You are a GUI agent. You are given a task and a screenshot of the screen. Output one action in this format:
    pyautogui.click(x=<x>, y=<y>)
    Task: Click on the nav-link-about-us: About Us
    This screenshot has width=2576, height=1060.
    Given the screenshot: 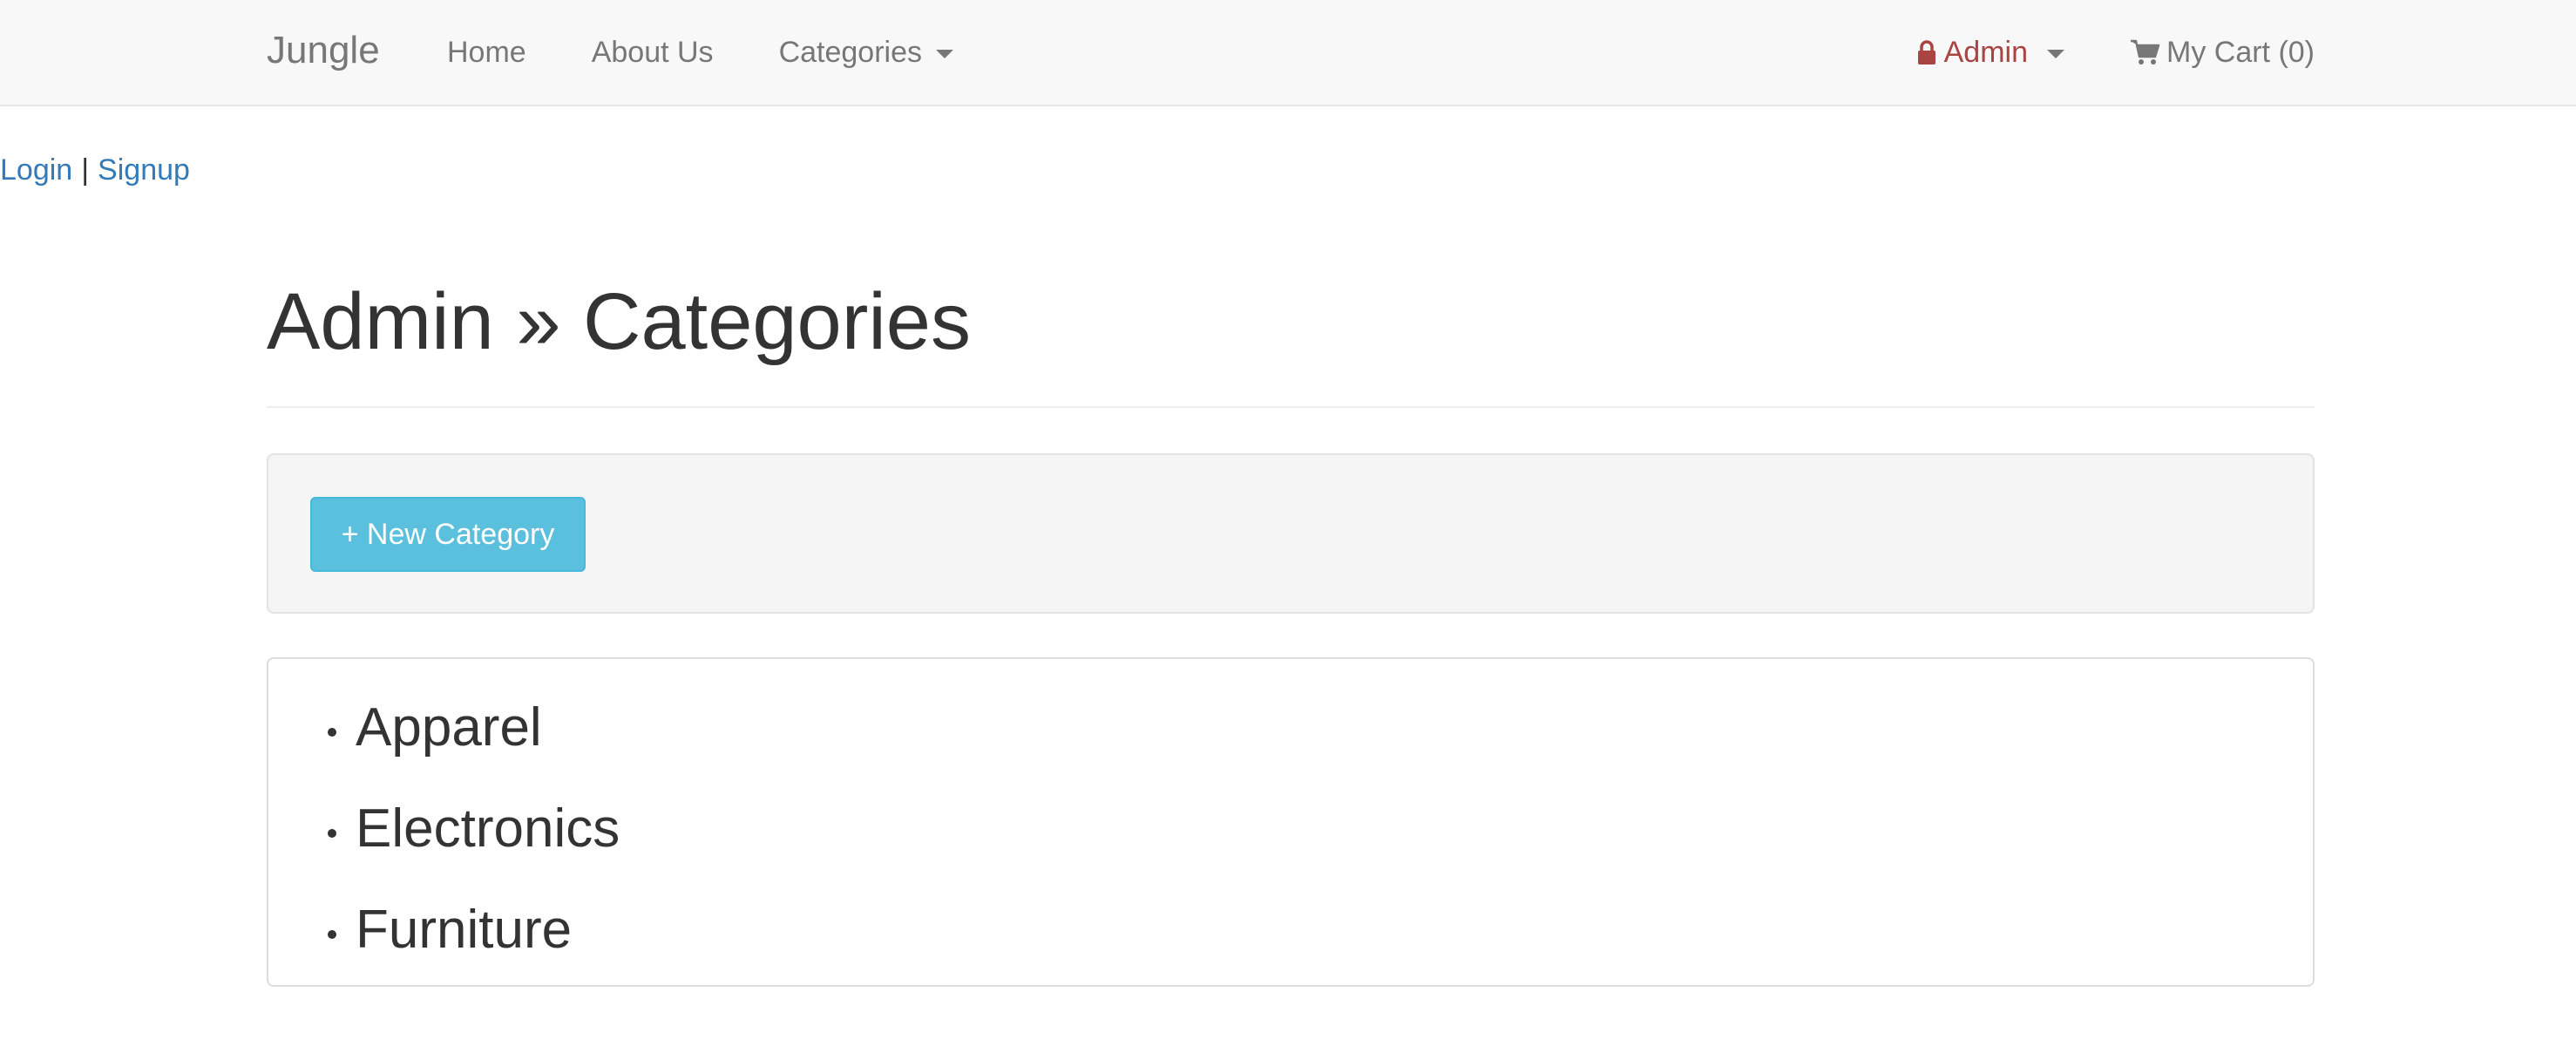 What is the action you would take?
    pyautogui.click(x=653, y=53)
    